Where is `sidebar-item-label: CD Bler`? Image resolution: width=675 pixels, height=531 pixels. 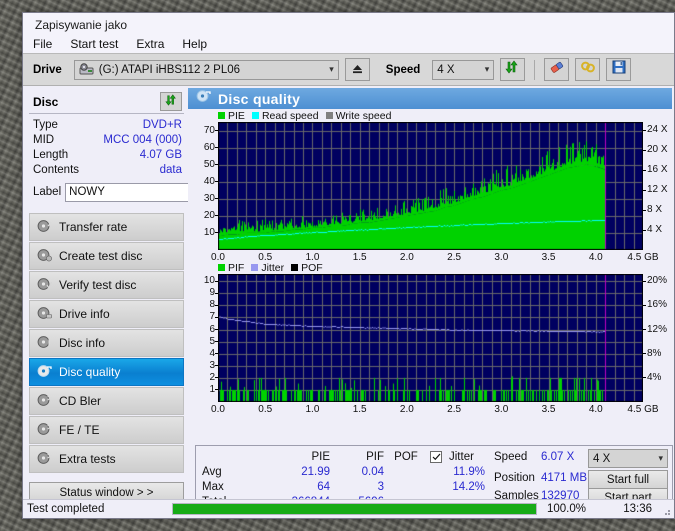
sidebar-item-label: CD Bler is located at coordinates (80, 401).